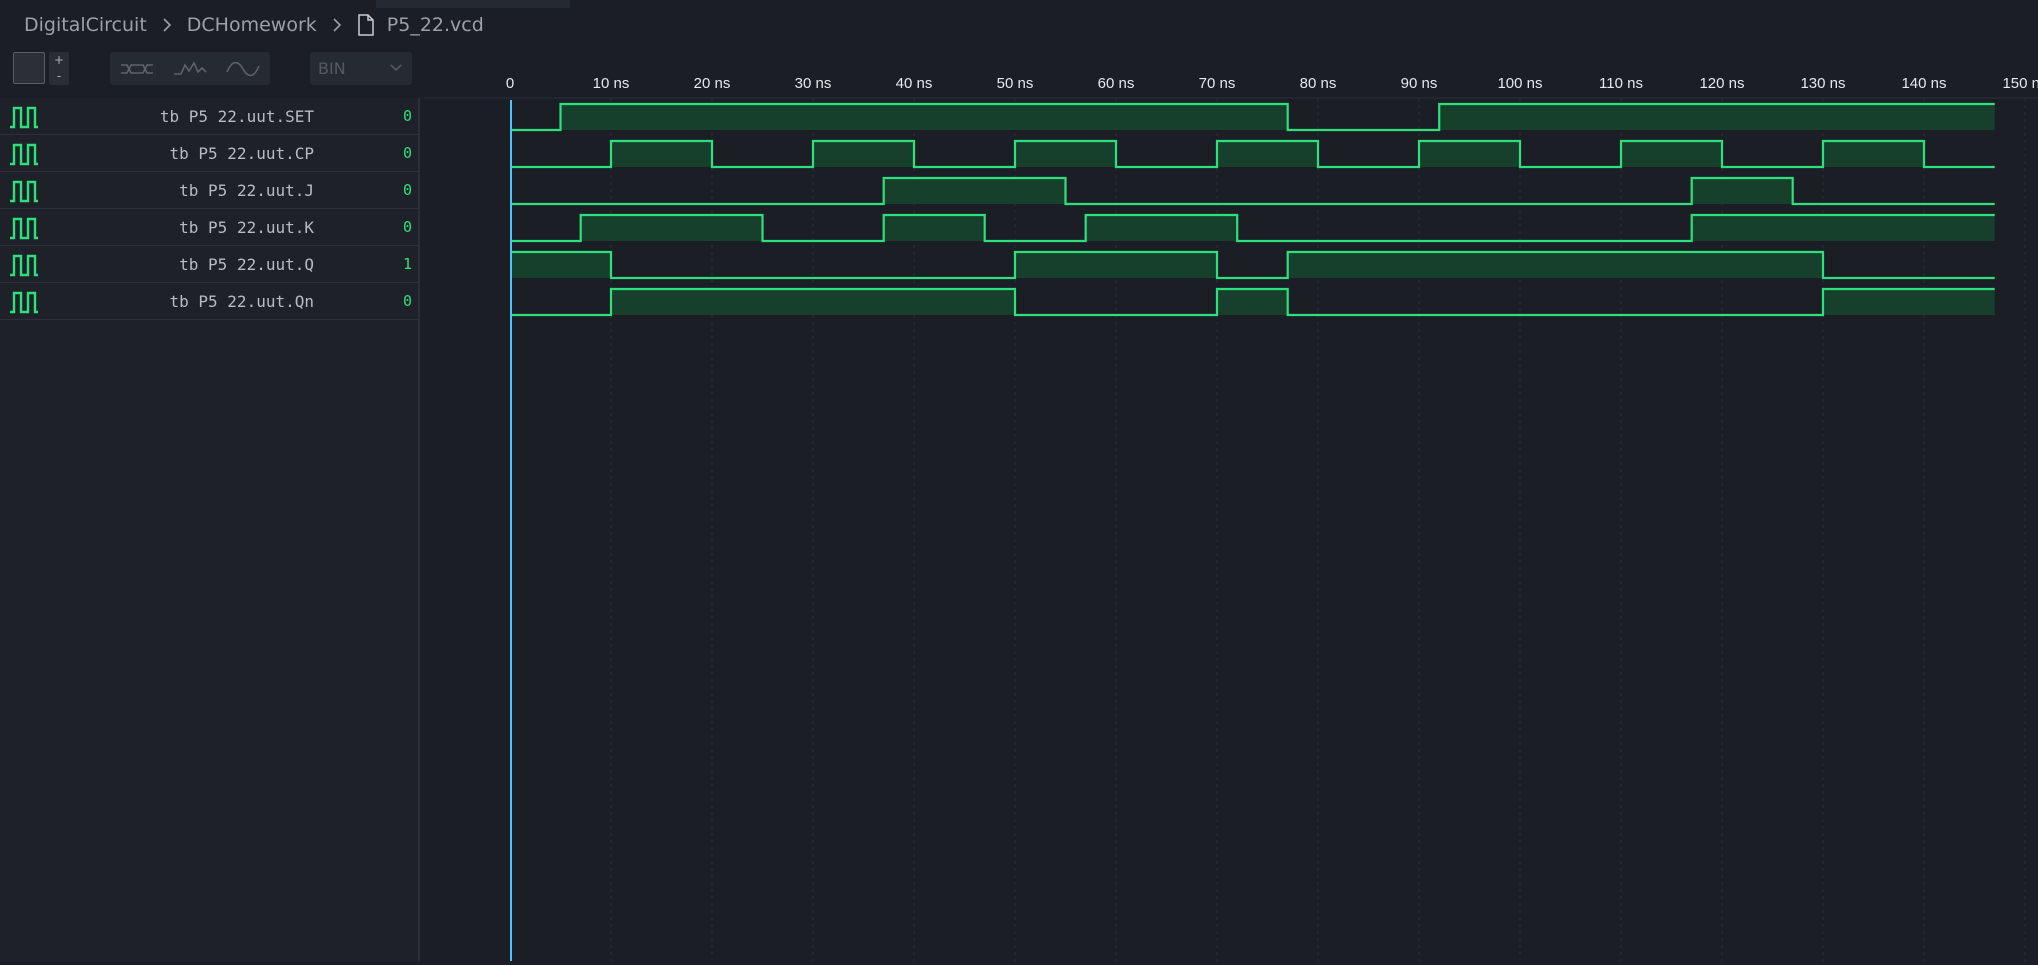 The height and width of the screenshot is (965, 2038). What do you see at coordinates (1116, 83) in the screenshot?
I see `tick-label: 60 ns` at bounding box center [1116, 83].